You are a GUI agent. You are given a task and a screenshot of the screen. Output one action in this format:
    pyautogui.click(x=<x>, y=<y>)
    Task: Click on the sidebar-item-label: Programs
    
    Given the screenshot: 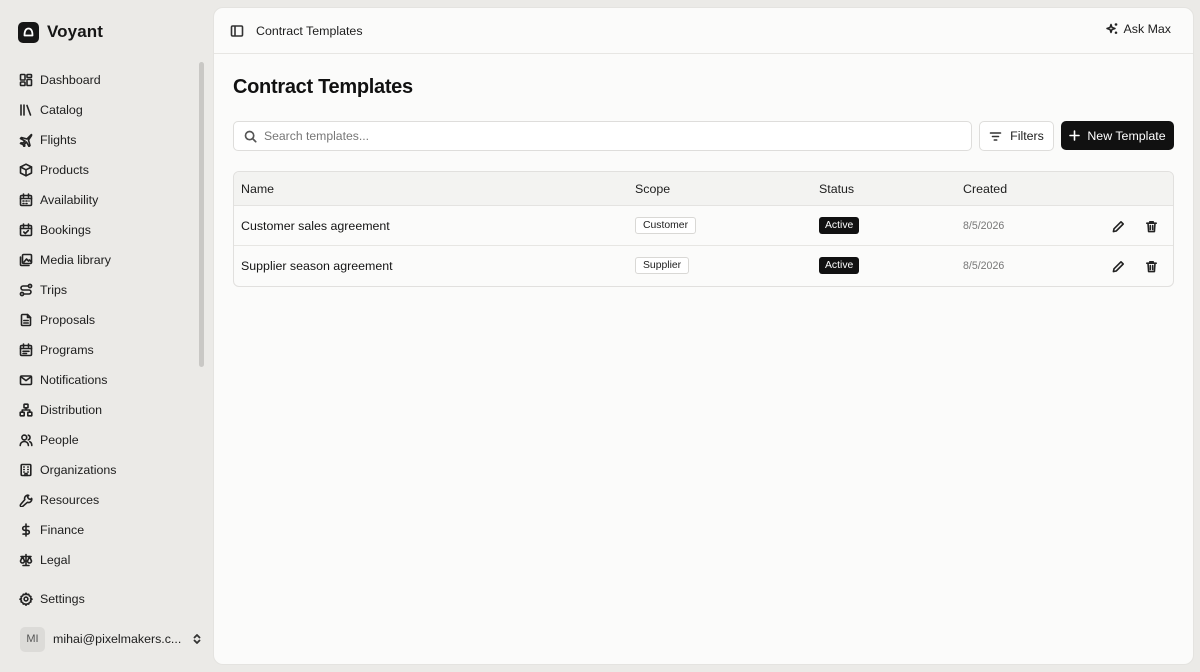 What is the action you would take?
    pyautogui.click(x=67, y=350)
    